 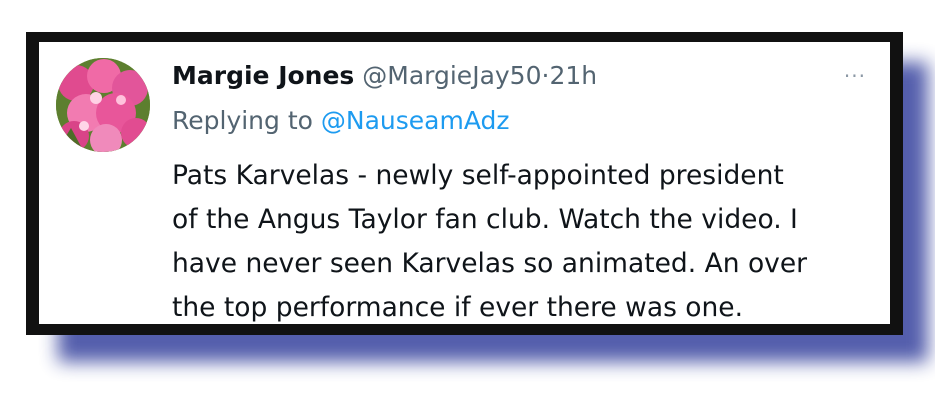 I want to click on tweet-header: Margie Jones @MargieJay50·21h, so click(x=384, y=76).